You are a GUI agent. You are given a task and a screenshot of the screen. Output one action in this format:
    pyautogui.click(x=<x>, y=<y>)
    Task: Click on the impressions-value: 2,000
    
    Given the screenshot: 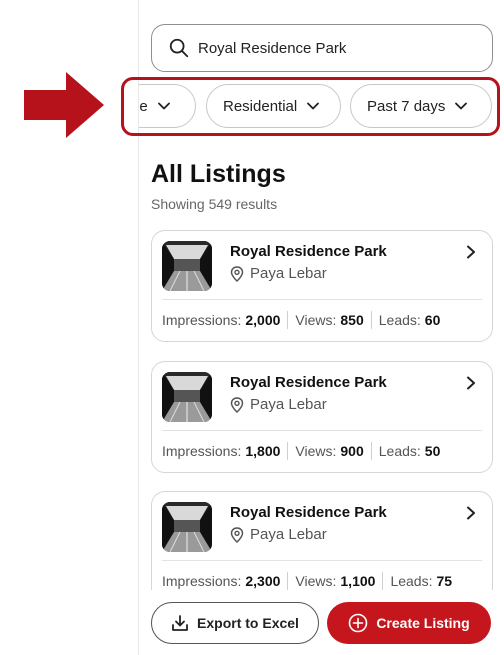 What is the action you would take?
    pyautogui.click(x=263, y=320)
    